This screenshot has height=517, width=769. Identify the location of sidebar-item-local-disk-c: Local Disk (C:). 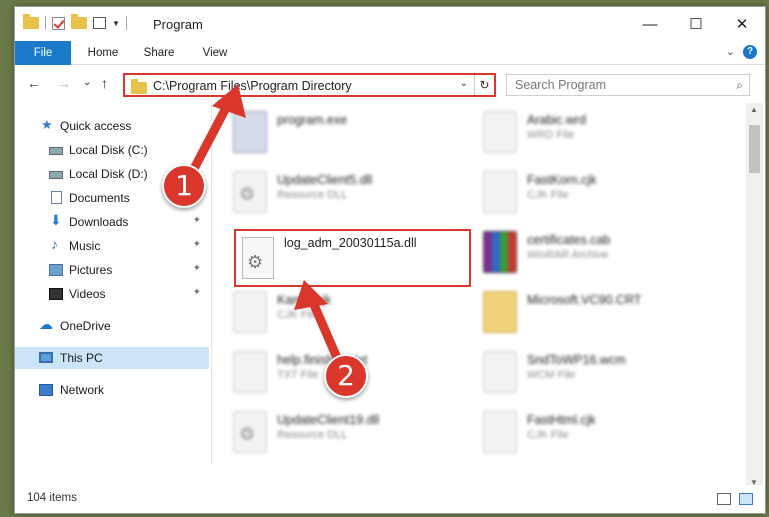
(112, 150).